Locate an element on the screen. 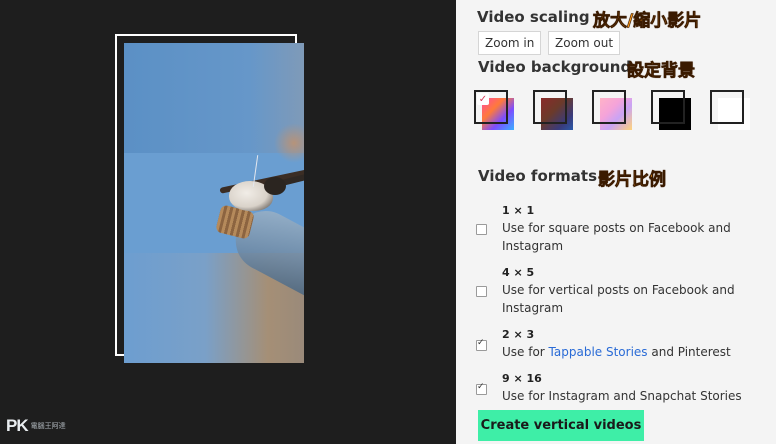 Image resolution: width=776 pixels, height=444 pixels. format-description: Use for Tappable Stories and Pinterest is located at coordinates (632, 352).